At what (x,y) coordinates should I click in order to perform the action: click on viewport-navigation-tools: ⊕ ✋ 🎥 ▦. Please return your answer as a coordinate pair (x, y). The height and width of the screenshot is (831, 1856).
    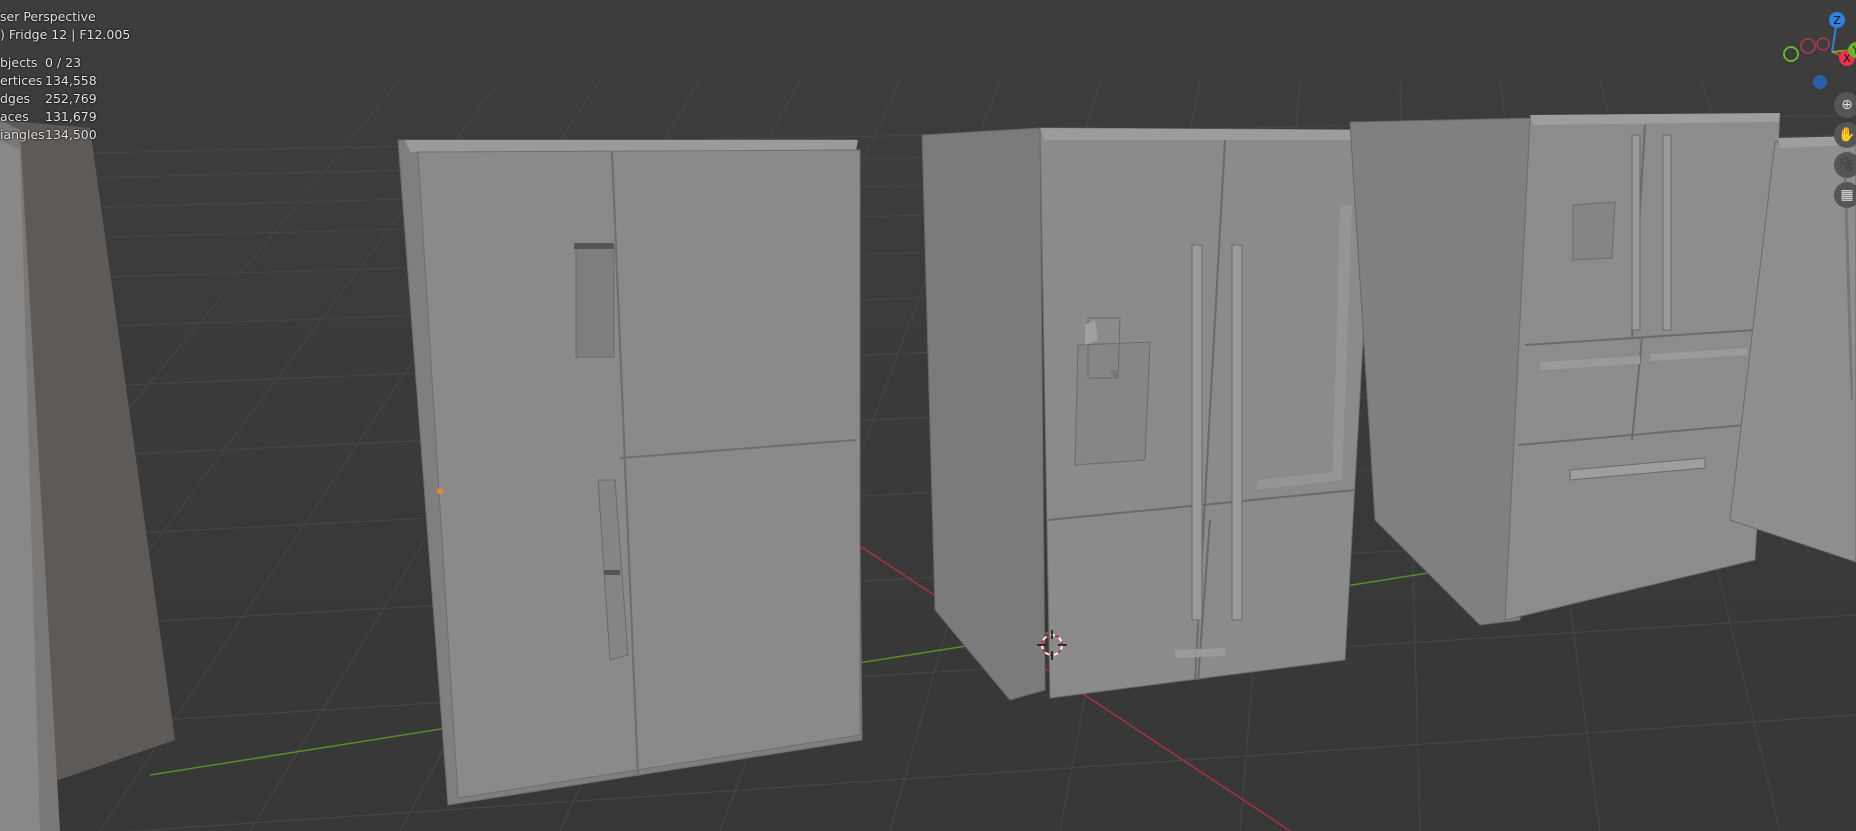
    Looking at the image, I should click on (1845, 152).